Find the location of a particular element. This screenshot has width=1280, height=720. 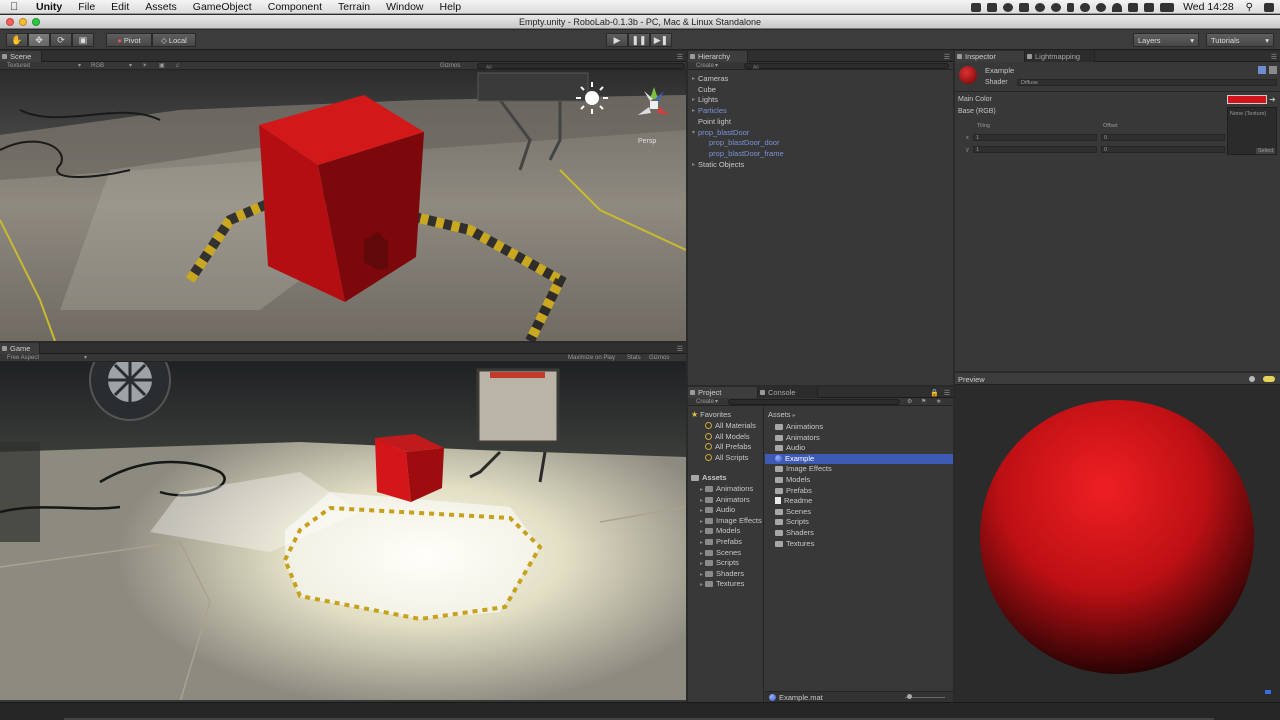

play-button: ▶ is located at coordinates (617, 40).